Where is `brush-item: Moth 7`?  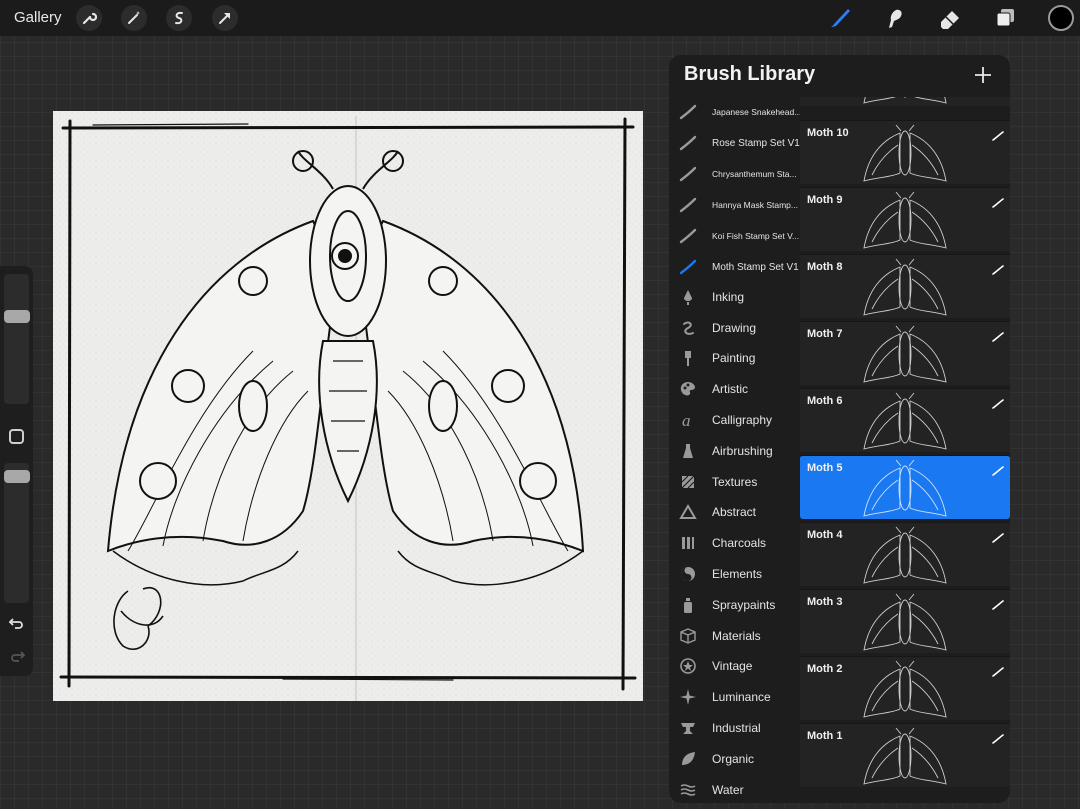 brush-item: Moth 7 is located at coordinates (905, 353).